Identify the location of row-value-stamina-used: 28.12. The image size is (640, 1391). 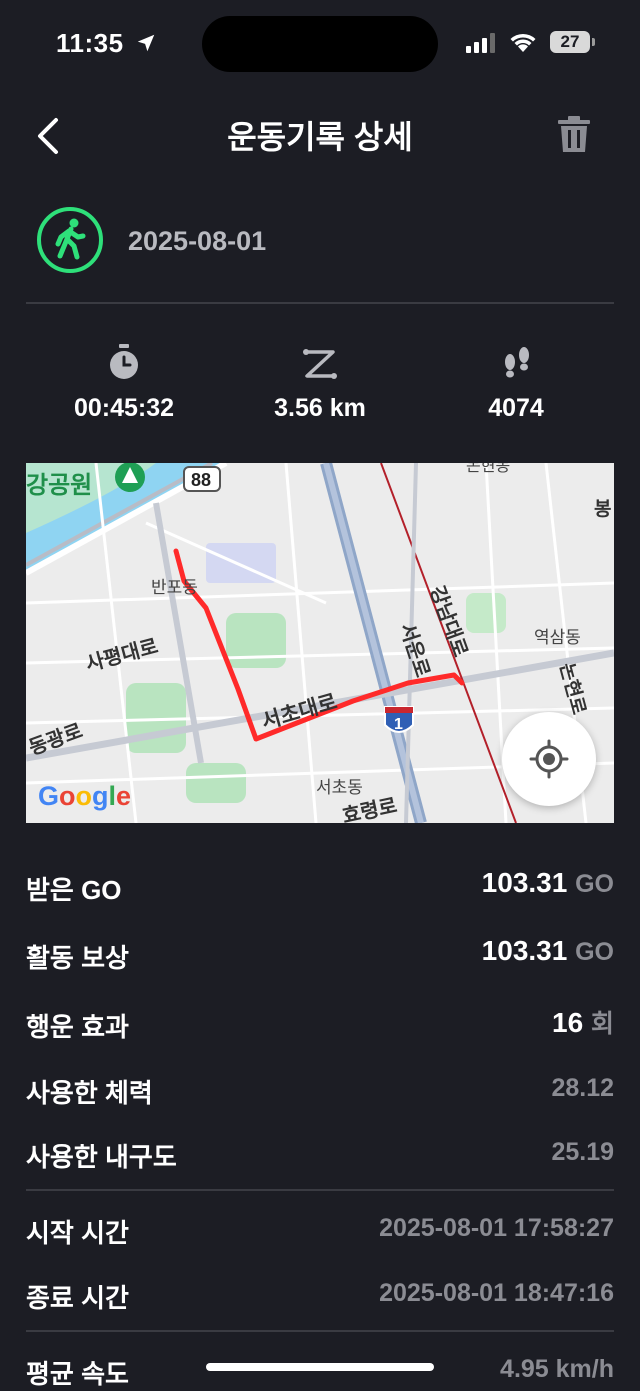
(582, 1088).